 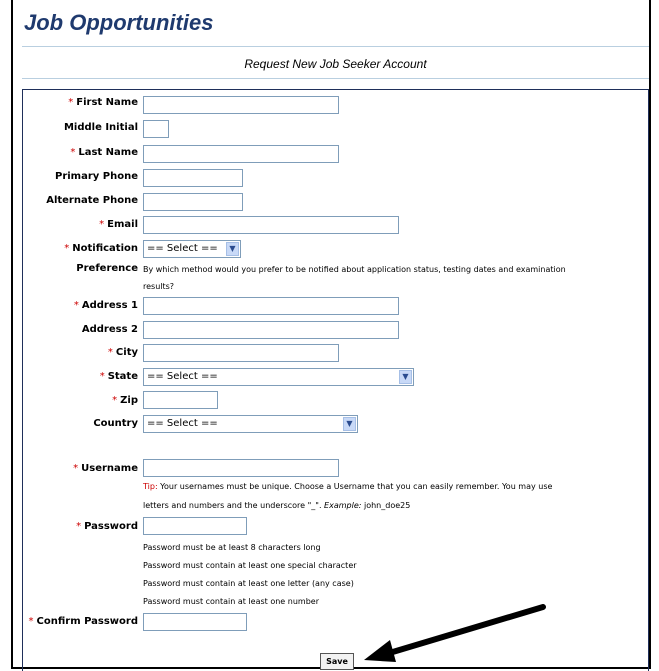 What do you see at coordinates (105, 305) in the screenshot?
I see `address1-label: * Address 1` at bounding box center [105, 305].